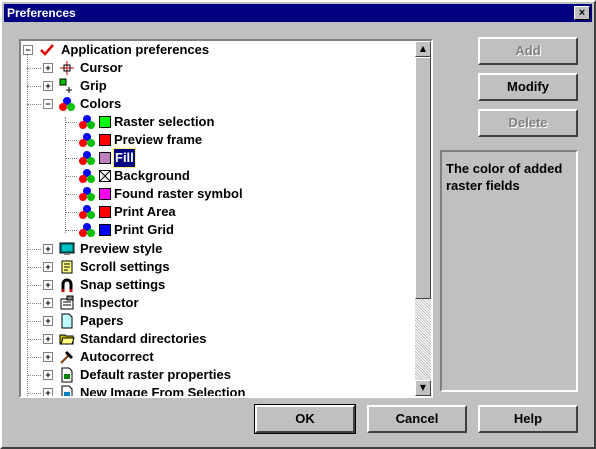  I want to click on tree-item-label: Fill, so click(124, 158).